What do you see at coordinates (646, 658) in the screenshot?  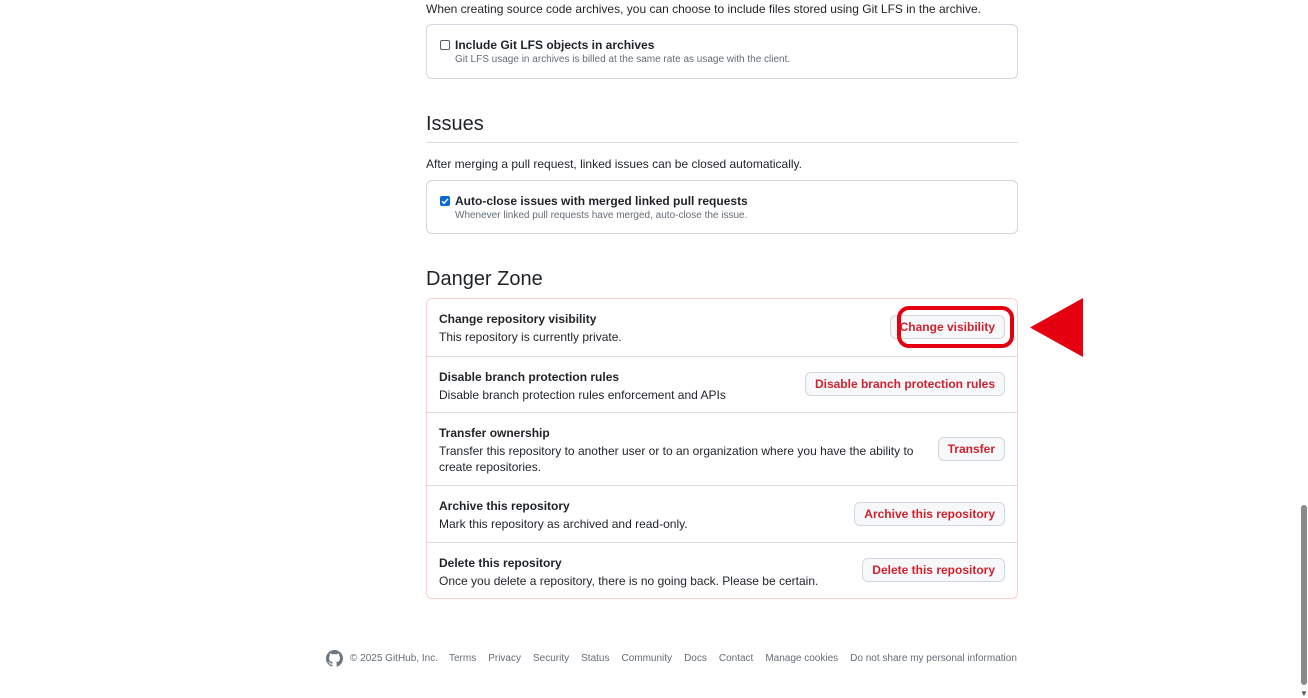 I see `footer-link-community: Community` at bounding box center [646, 658].